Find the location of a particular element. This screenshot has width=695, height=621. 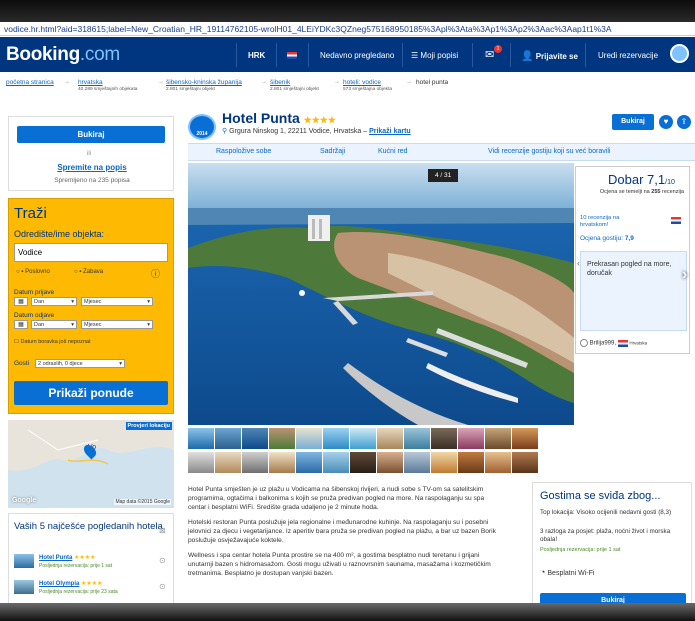

chevron-left-icon: ‹ is located at coordinates (578, 263).